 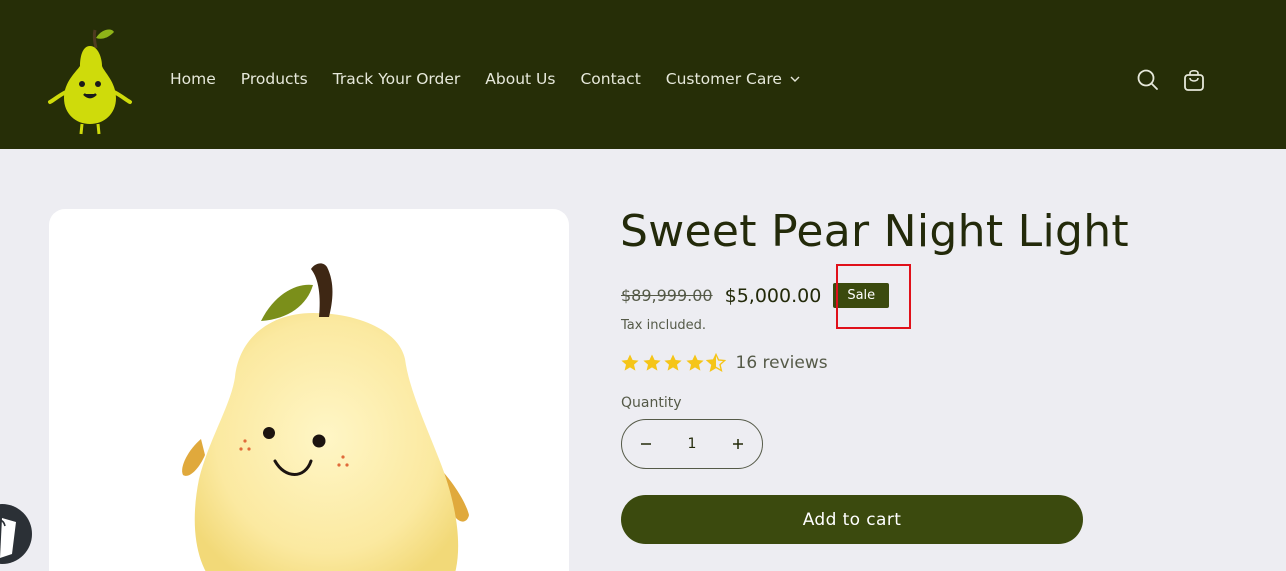 I want to click on nav-home-label: Home, so click(x=193, y=79).